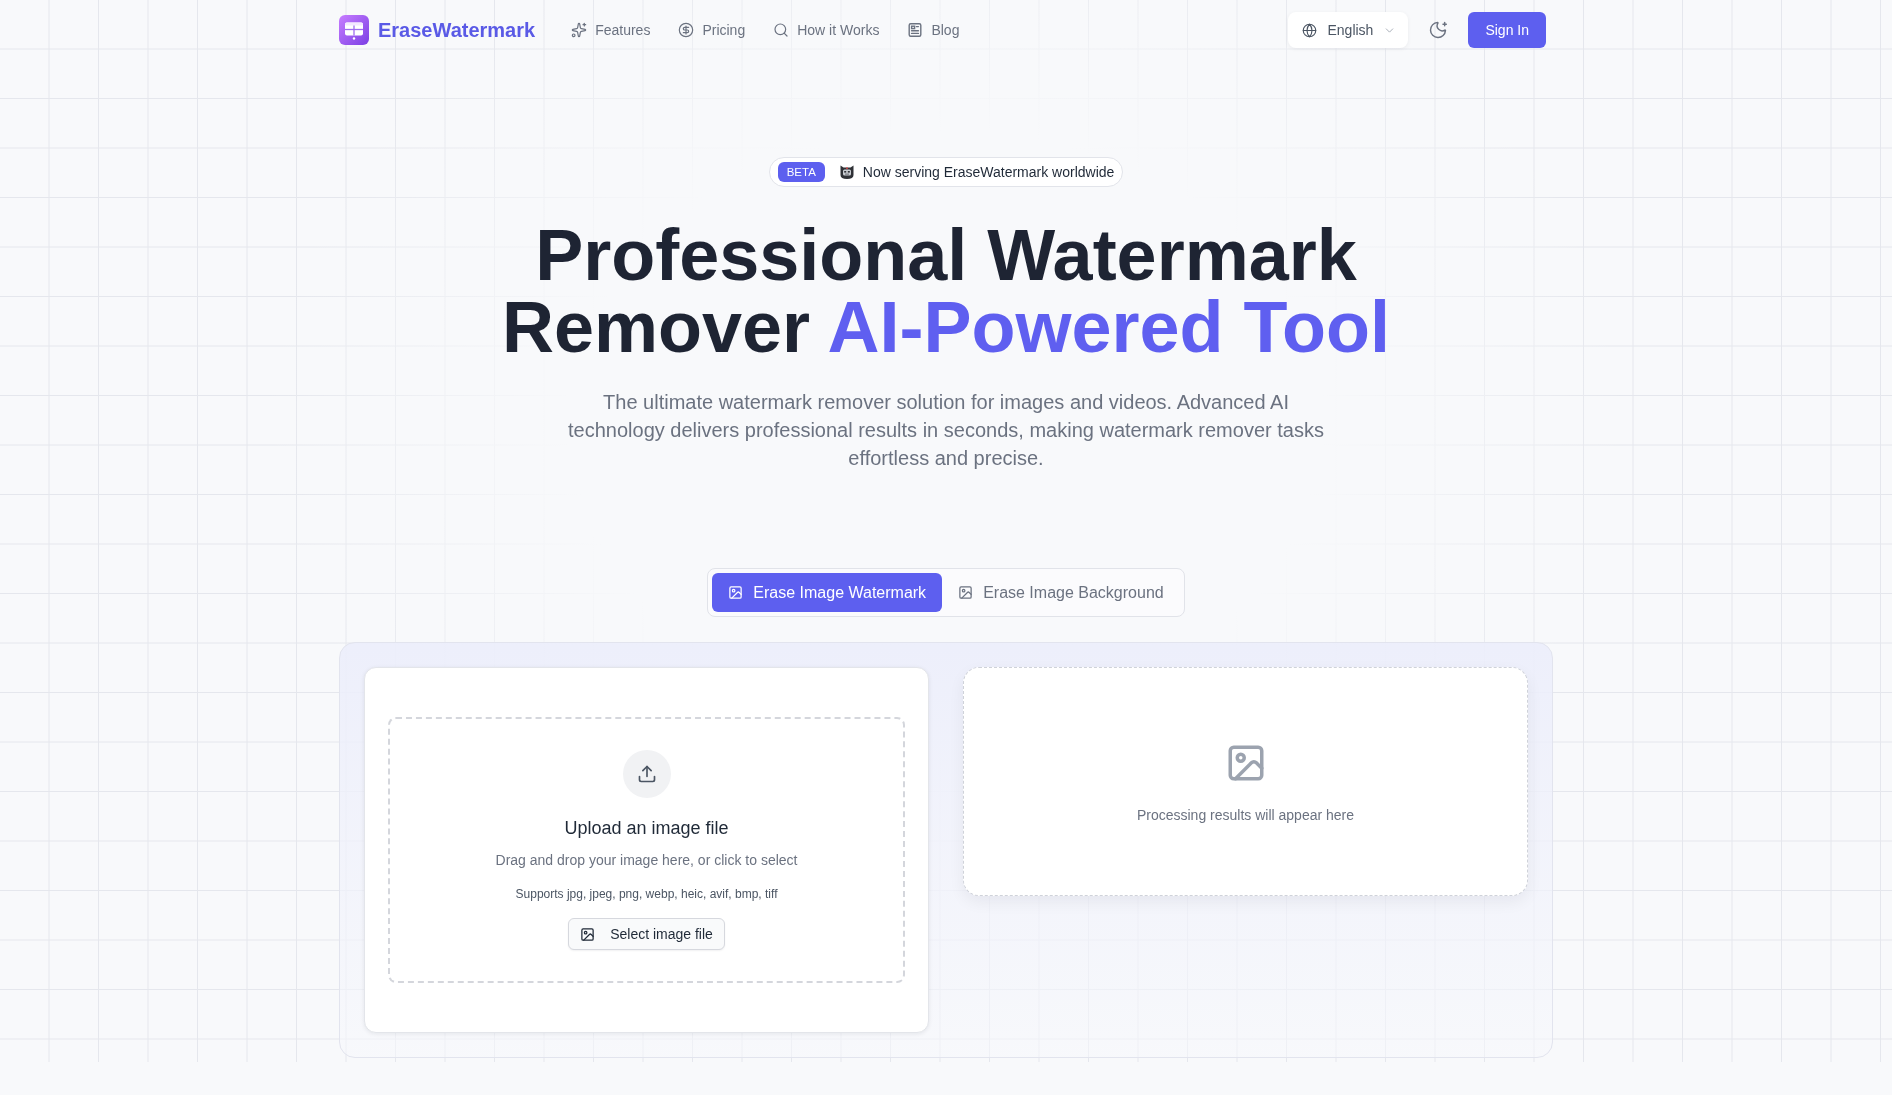 The height and width of the screenshot is (1095, 1892). Describe the element at coordinates (646, 860) in the screenshot. I see `upload-hint: Drag and drop your image here, or click to select` at that location.